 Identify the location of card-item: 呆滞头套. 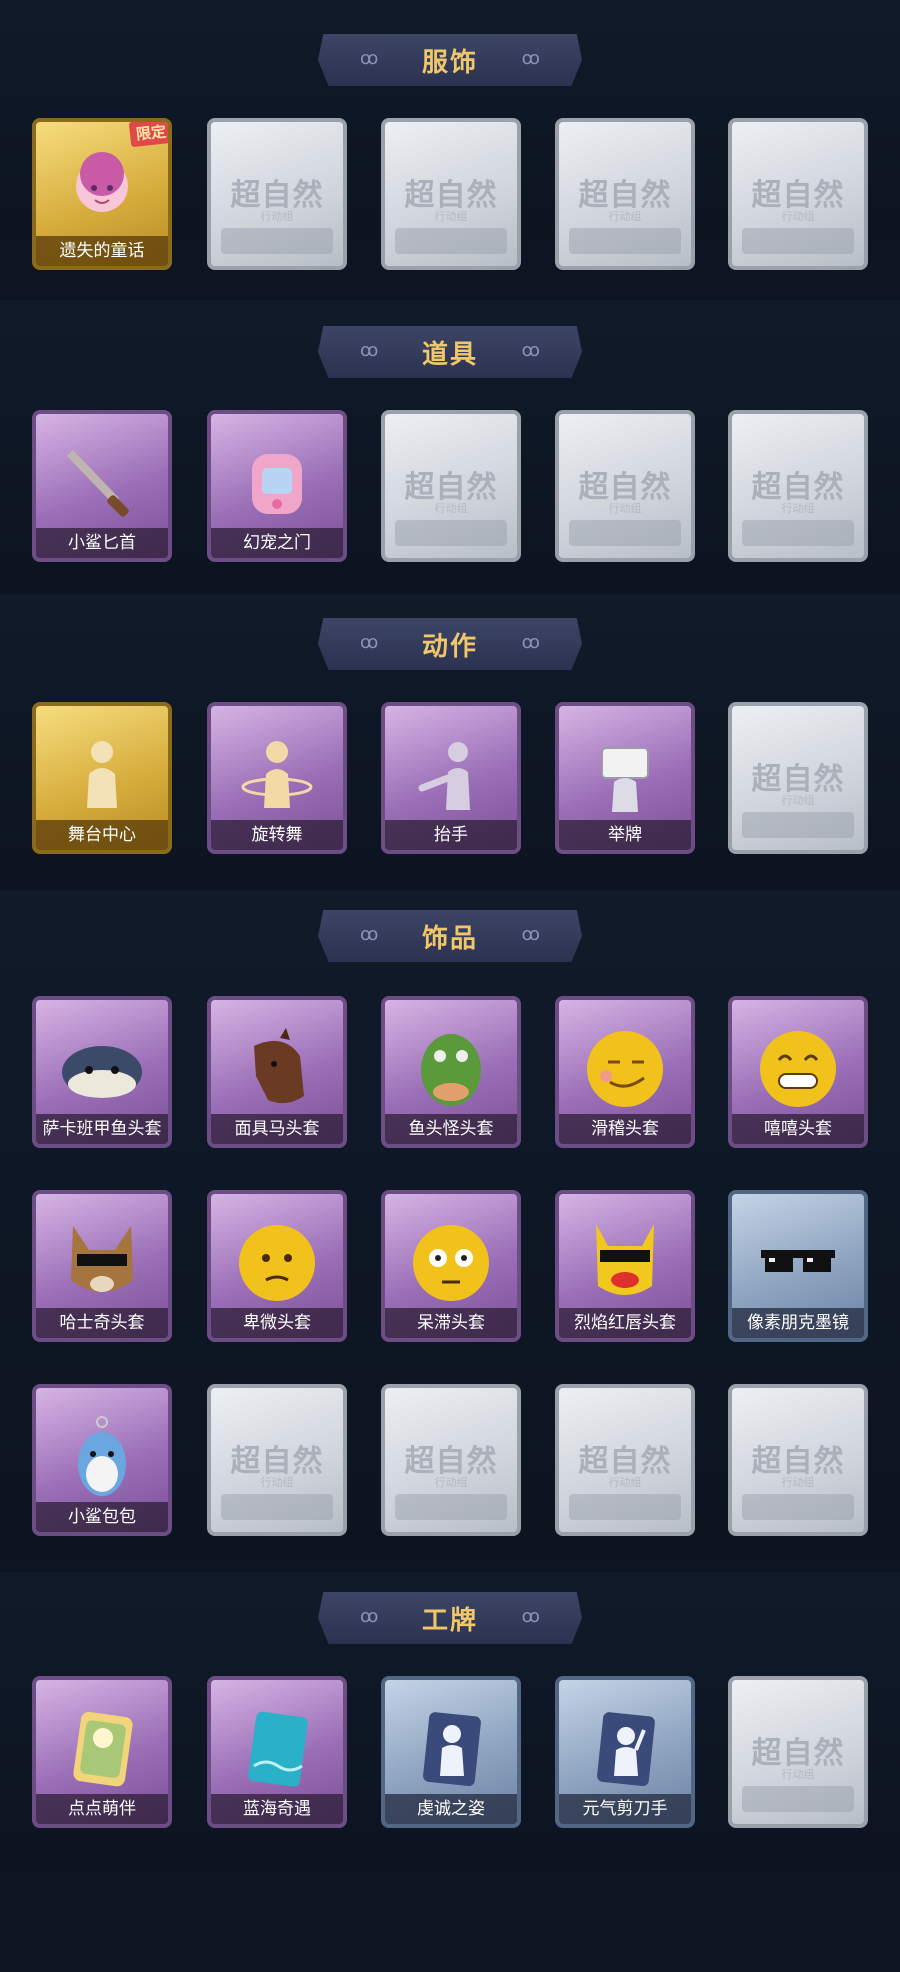
(451, 1266).